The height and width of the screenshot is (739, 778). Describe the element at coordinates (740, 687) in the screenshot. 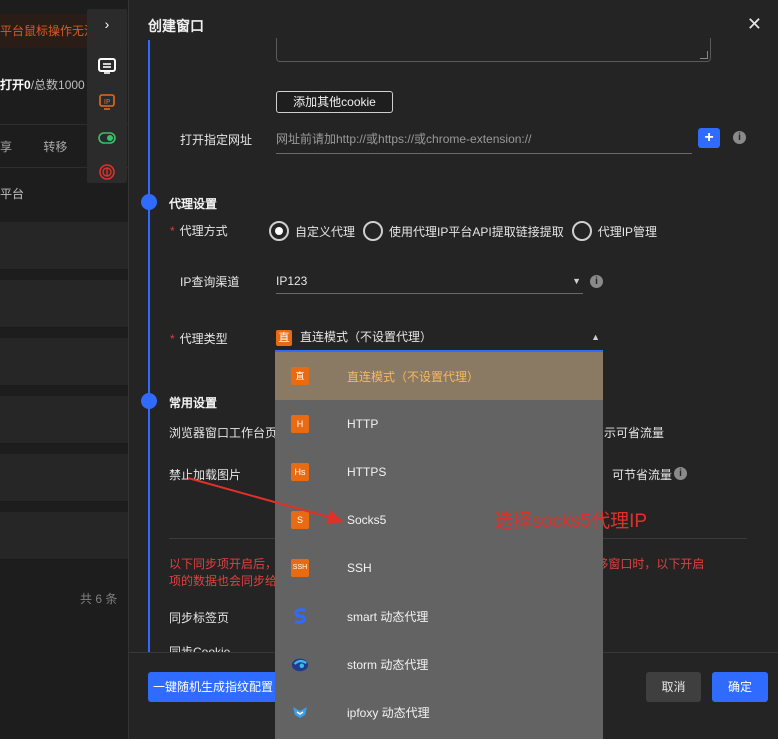

I see `confirm-button: 确定` at that location.